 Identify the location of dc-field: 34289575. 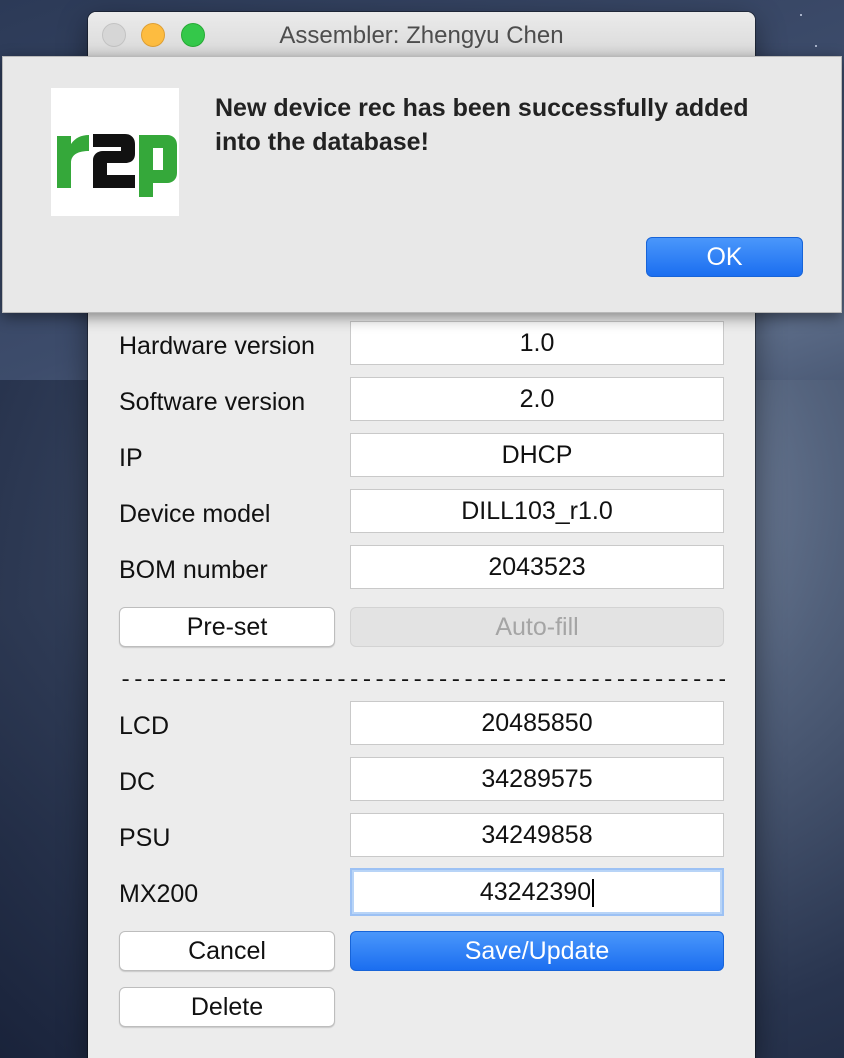
(537, 779).